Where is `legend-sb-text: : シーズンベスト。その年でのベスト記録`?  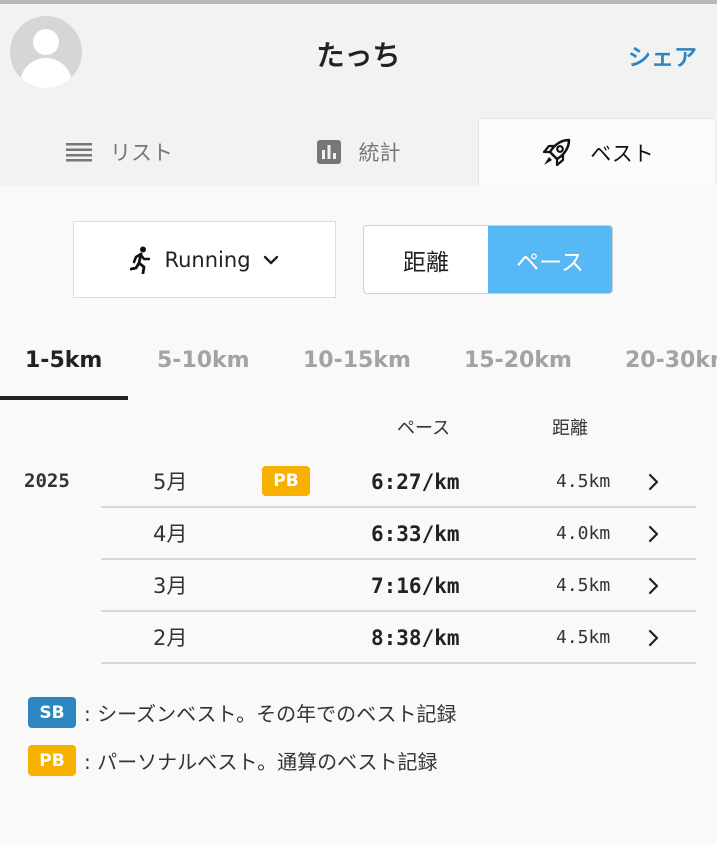
legend-sb-text: : シーズンベスト。その年でのベスト記録 is located at coordinates (270, 714).